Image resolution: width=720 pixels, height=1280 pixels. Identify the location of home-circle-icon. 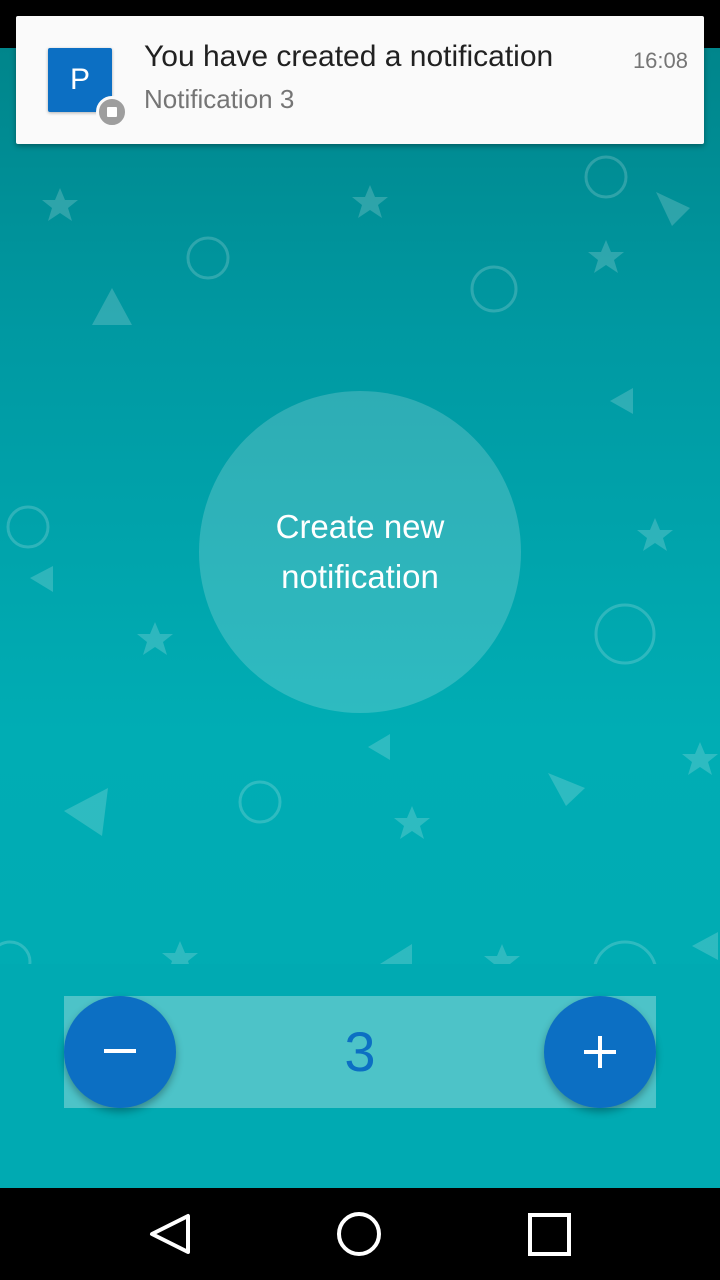
(359, 1234).